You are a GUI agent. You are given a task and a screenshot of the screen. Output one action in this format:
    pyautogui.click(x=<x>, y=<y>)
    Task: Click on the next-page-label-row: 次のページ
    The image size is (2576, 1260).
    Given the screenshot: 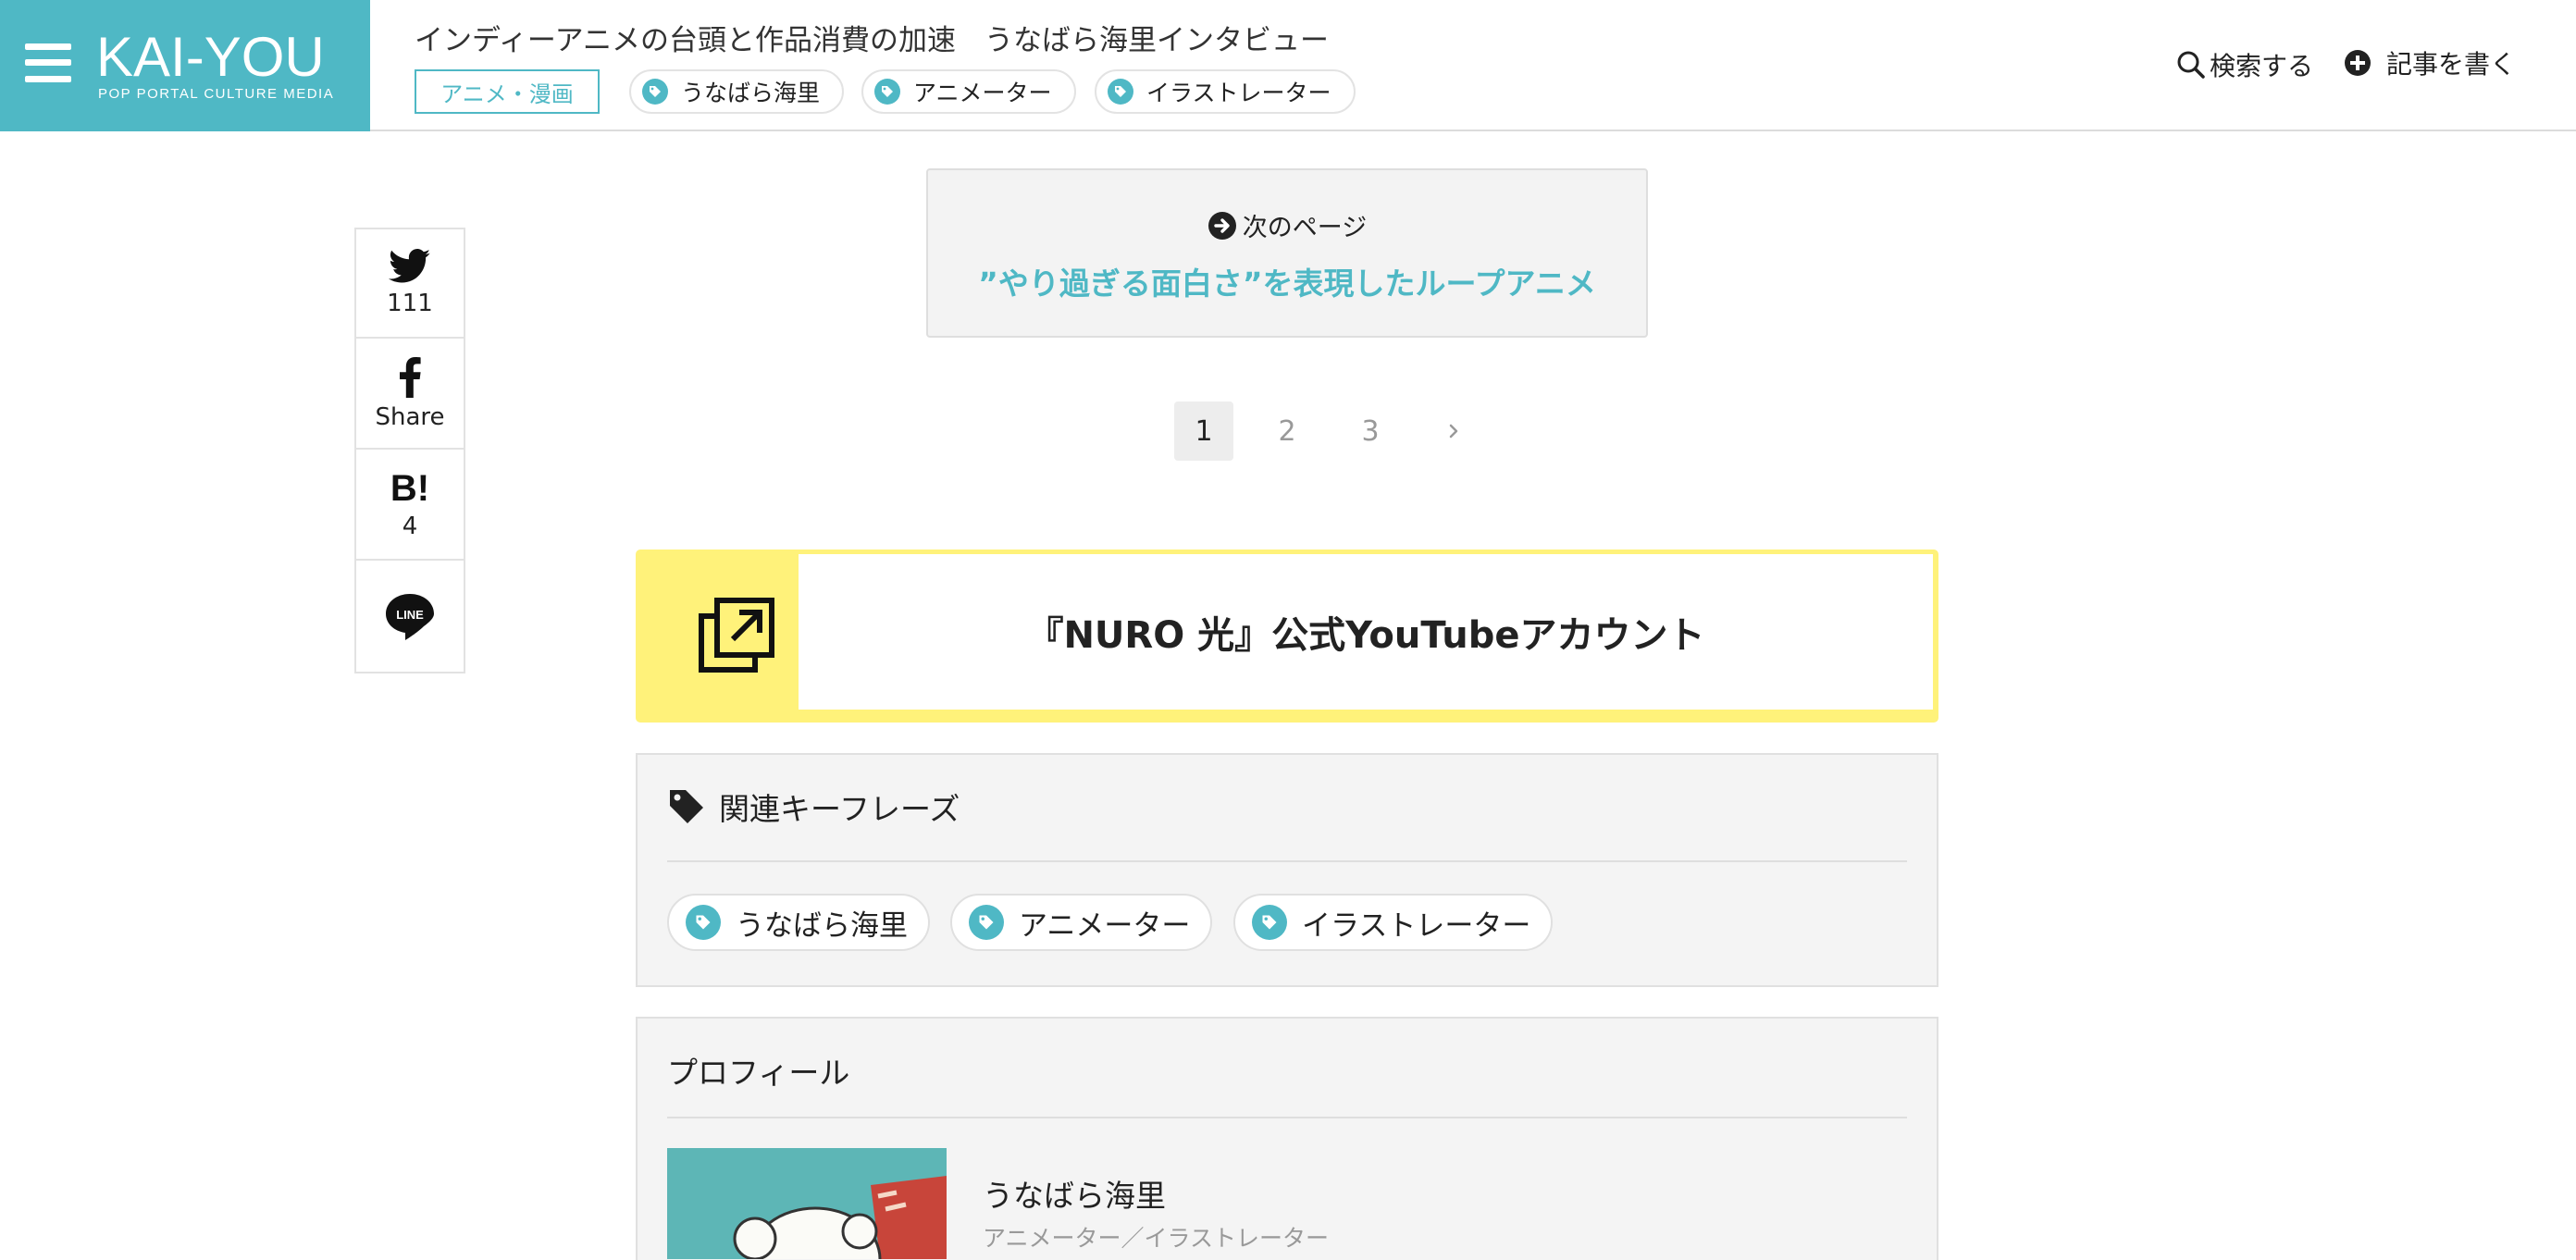 What is the action you would take?
    pyautogui.click(x=1287, y=225)
    